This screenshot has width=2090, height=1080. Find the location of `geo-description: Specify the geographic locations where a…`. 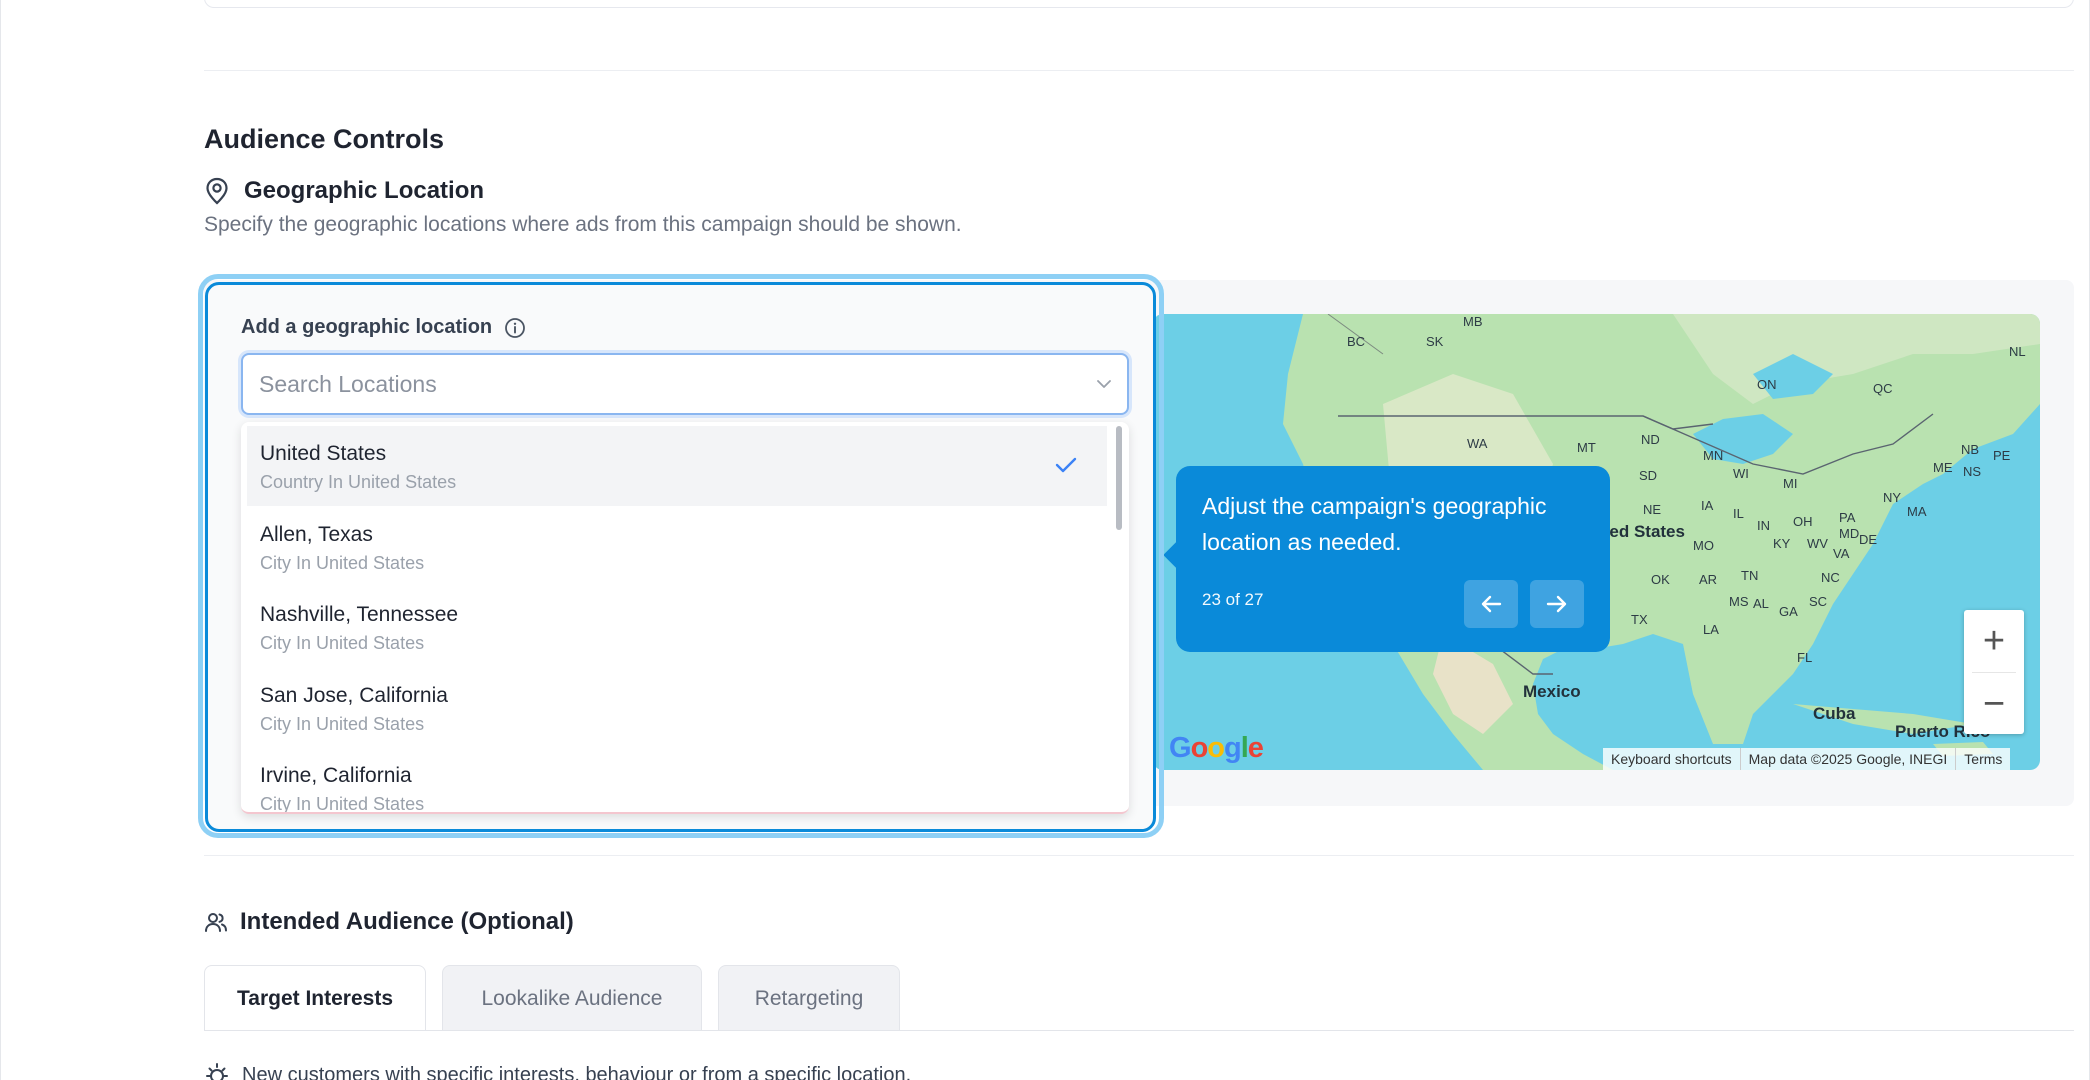

geo-description: Specify the geographic locations where a… is located at coordinates (583, 224).